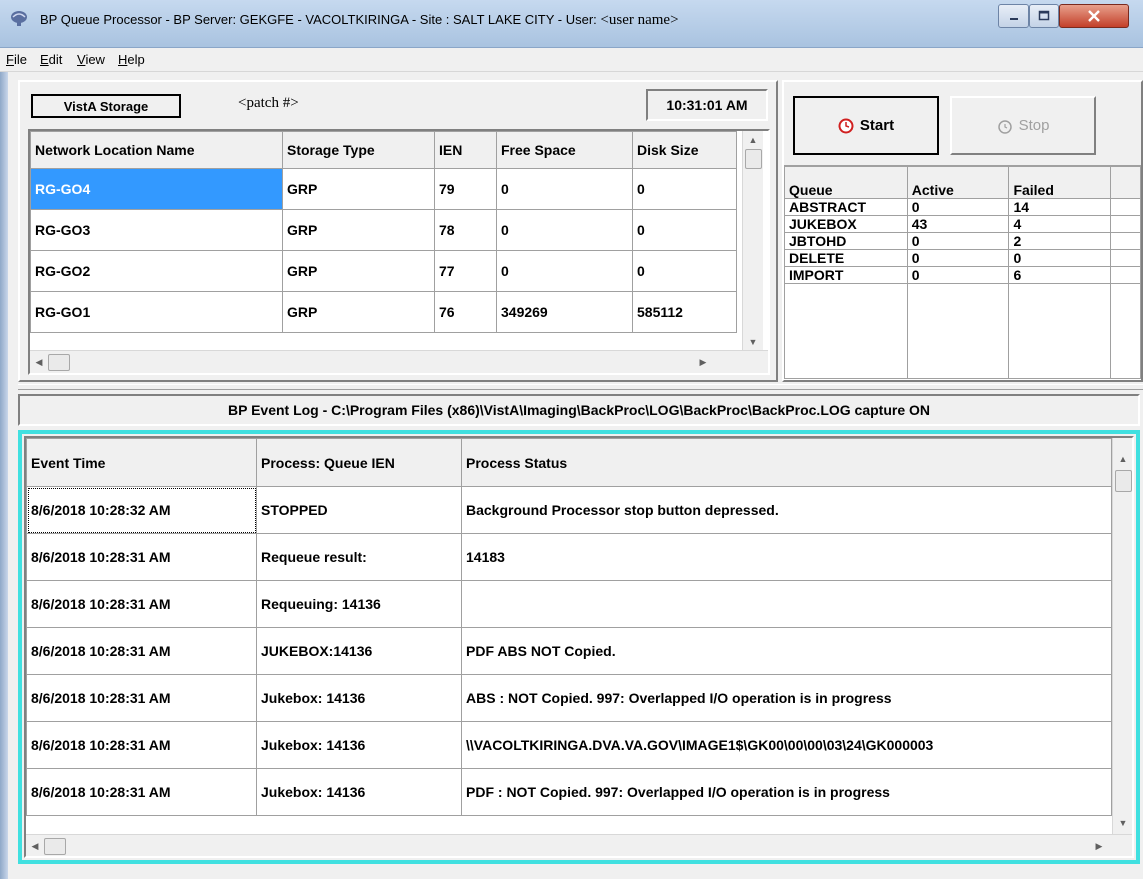 This screenshot has height=879, width=1143. I want to click on table-row: RG-GO3 GRP 78 0 0, so click(383, 230).